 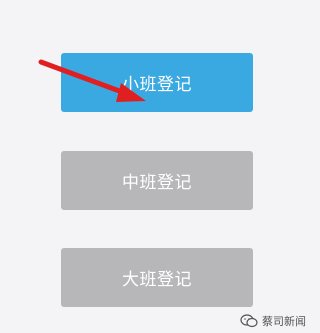 I want to click on watermark: 蔡司新闻, so click(x=273, y=321).